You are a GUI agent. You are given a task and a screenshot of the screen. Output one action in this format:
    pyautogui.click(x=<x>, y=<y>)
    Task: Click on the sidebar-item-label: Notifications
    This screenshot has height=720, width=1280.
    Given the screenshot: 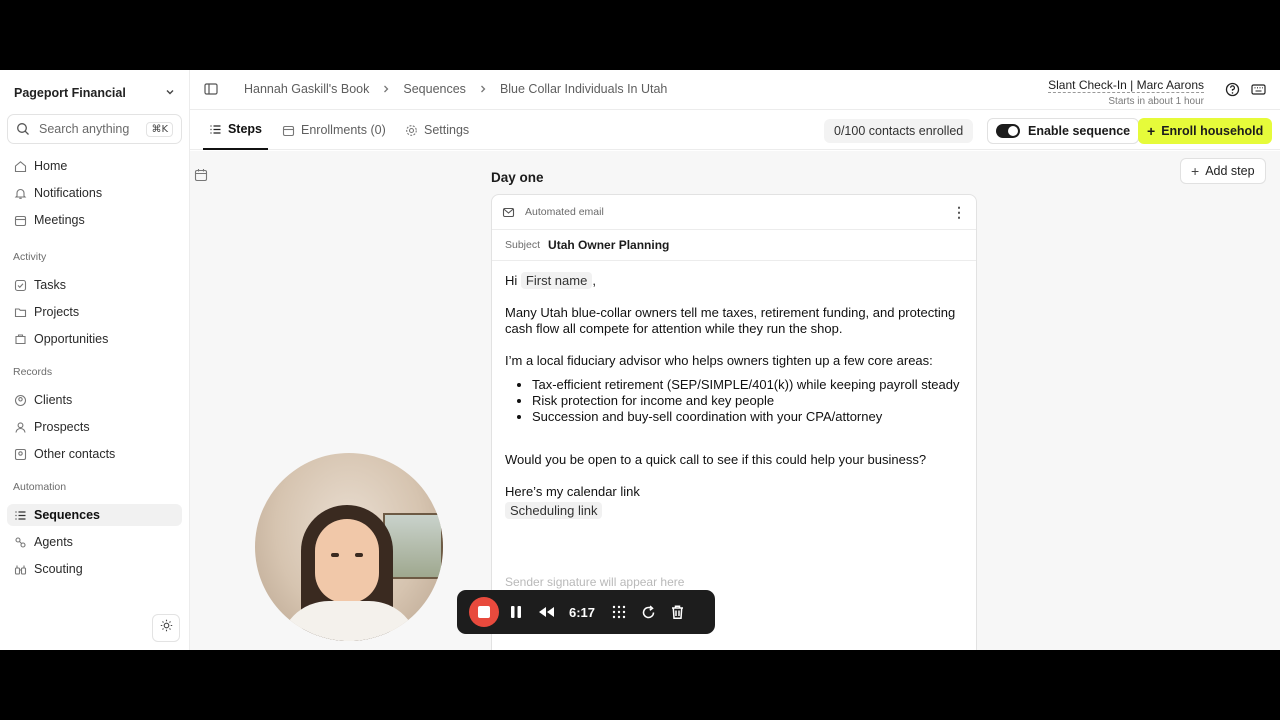 What is the action you would take?
    pyautogui.click(x=68, y=193)
    